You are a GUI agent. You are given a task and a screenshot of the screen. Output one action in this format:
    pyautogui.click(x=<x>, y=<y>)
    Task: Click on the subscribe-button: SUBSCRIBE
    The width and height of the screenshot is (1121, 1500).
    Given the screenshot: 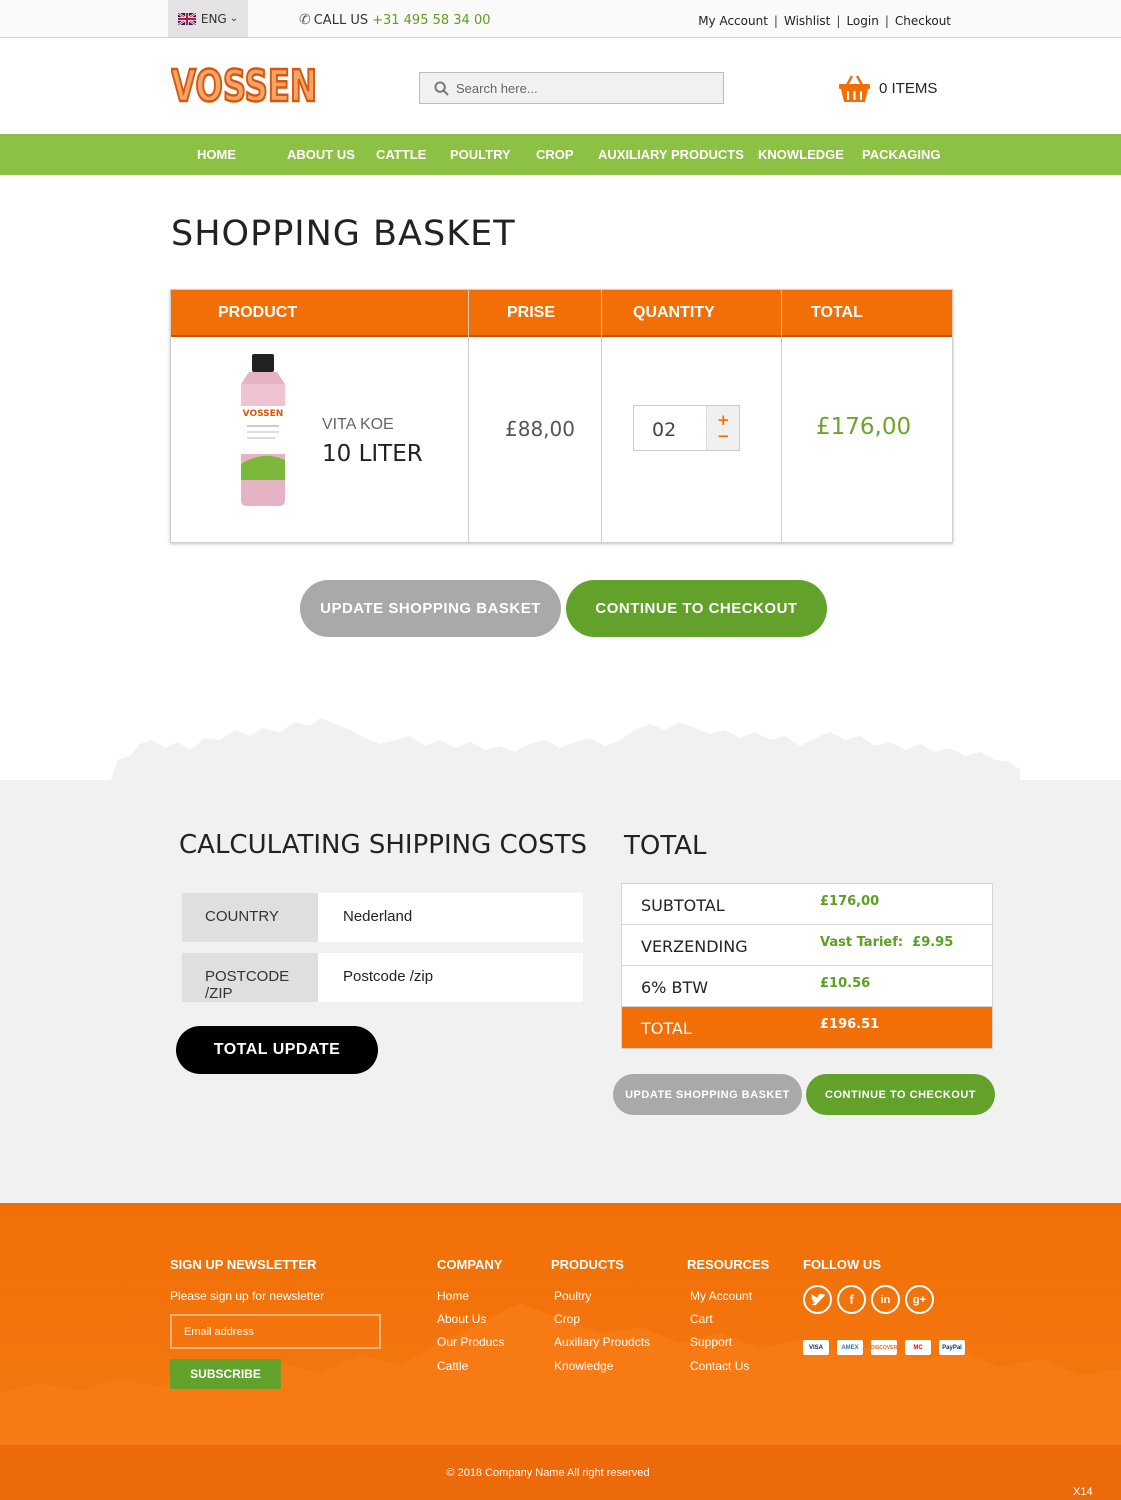 What is the action you would take?
    pyautogui.click(x=225, y=1374)
    